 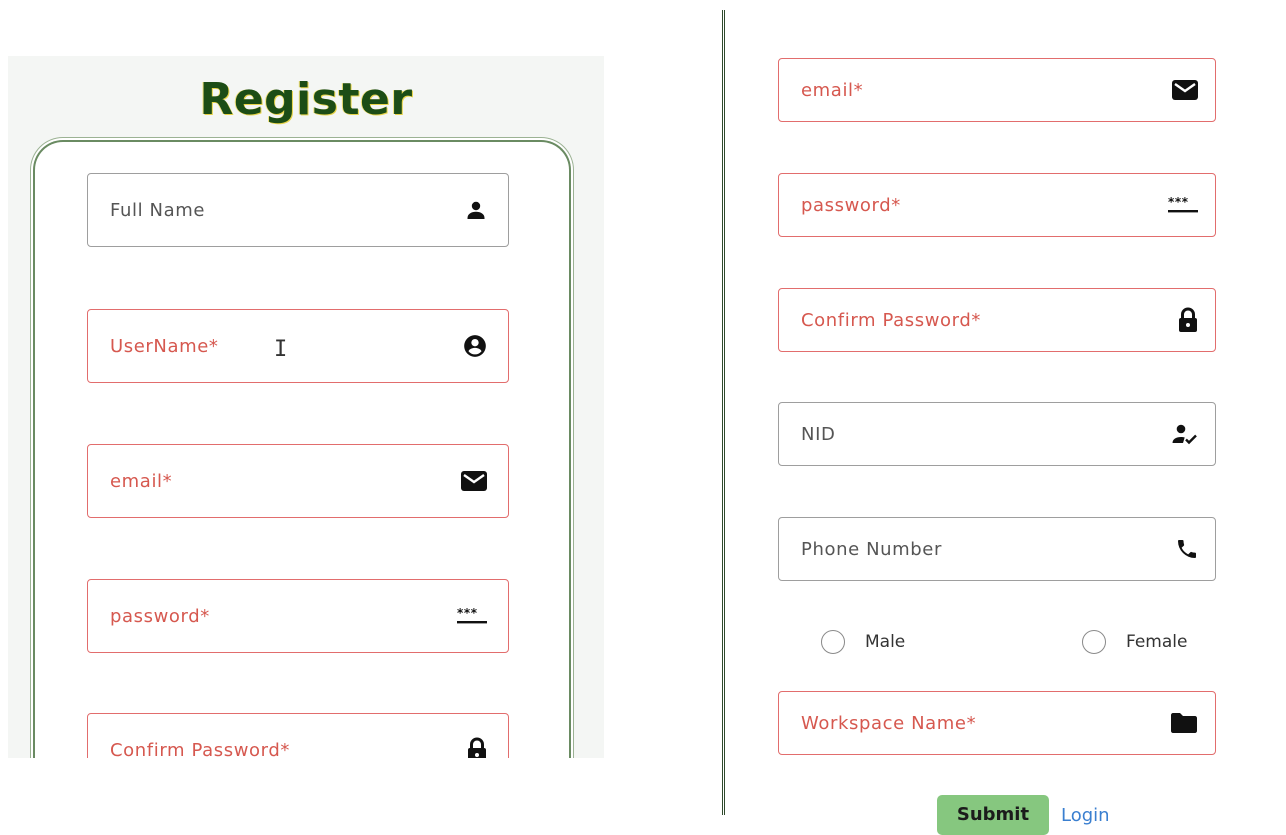 I want to click on account-circle-icon, so click(x=475, y=346).